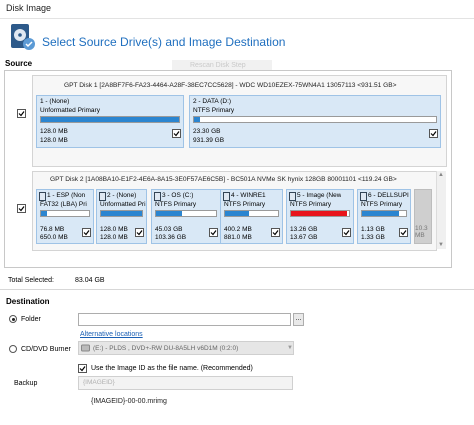  I want to click on disk2-checkbox, so click(21, 208).